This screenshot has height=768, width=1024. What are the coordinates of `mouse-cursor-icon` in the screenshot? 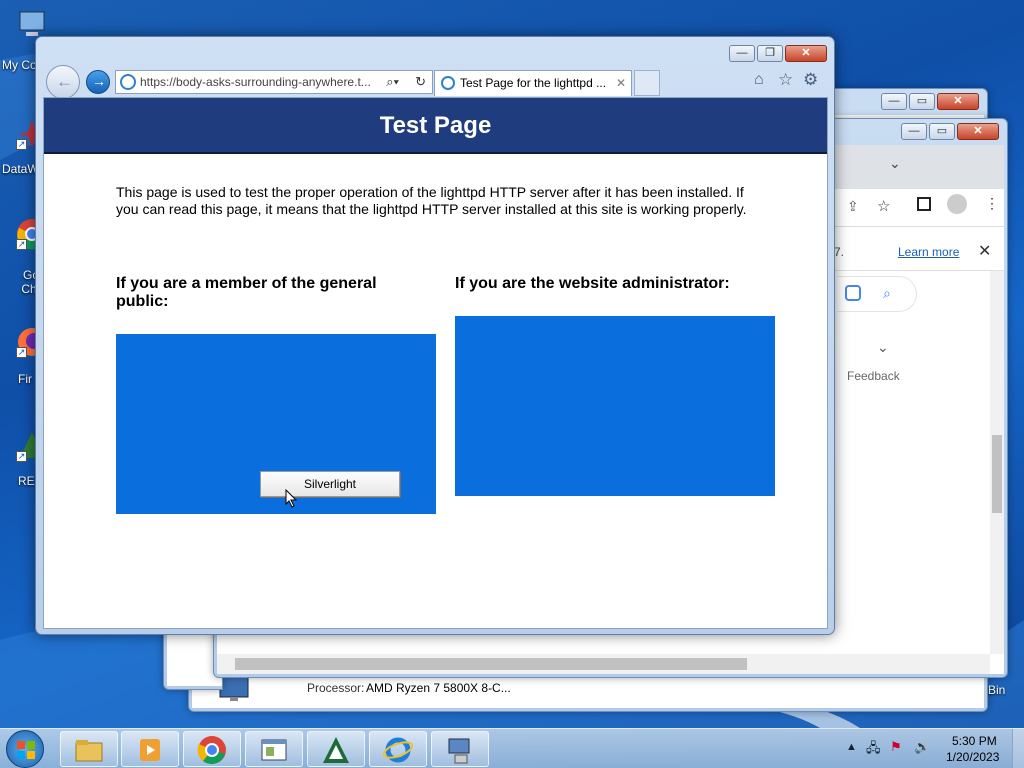 It's located at (291, 498).